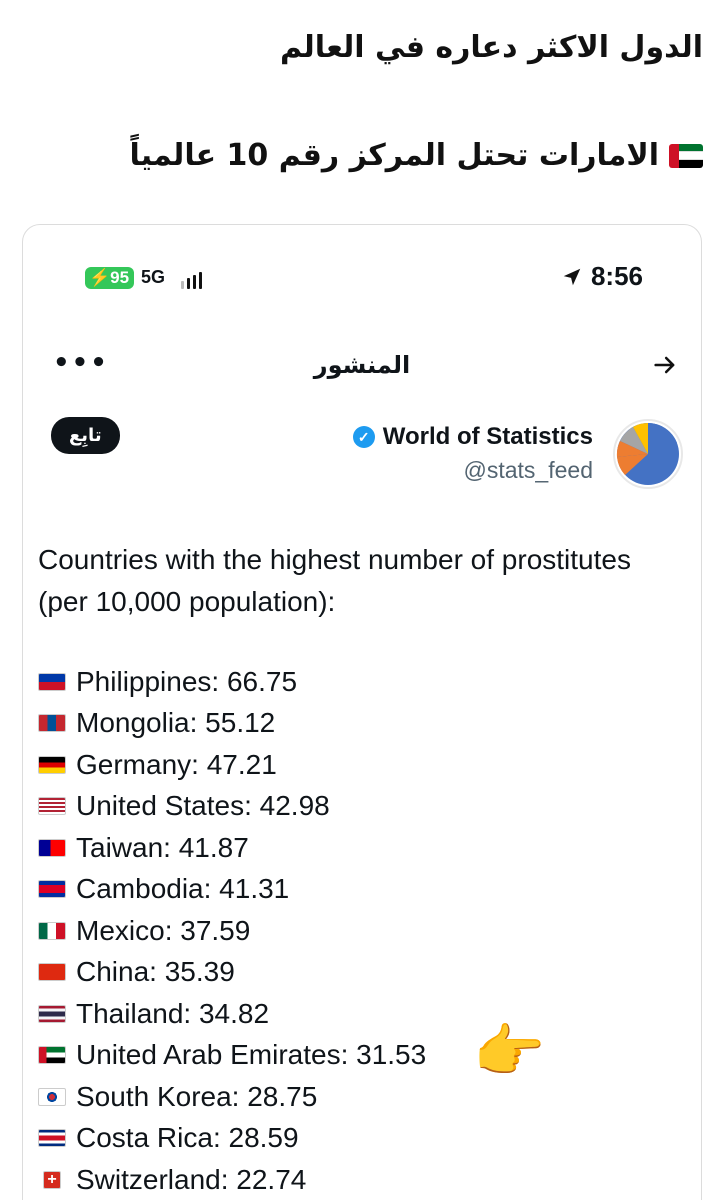  Describe the element at coordinates (665, 368) in the screenshot. I see `arrow-right-icon` at that location.